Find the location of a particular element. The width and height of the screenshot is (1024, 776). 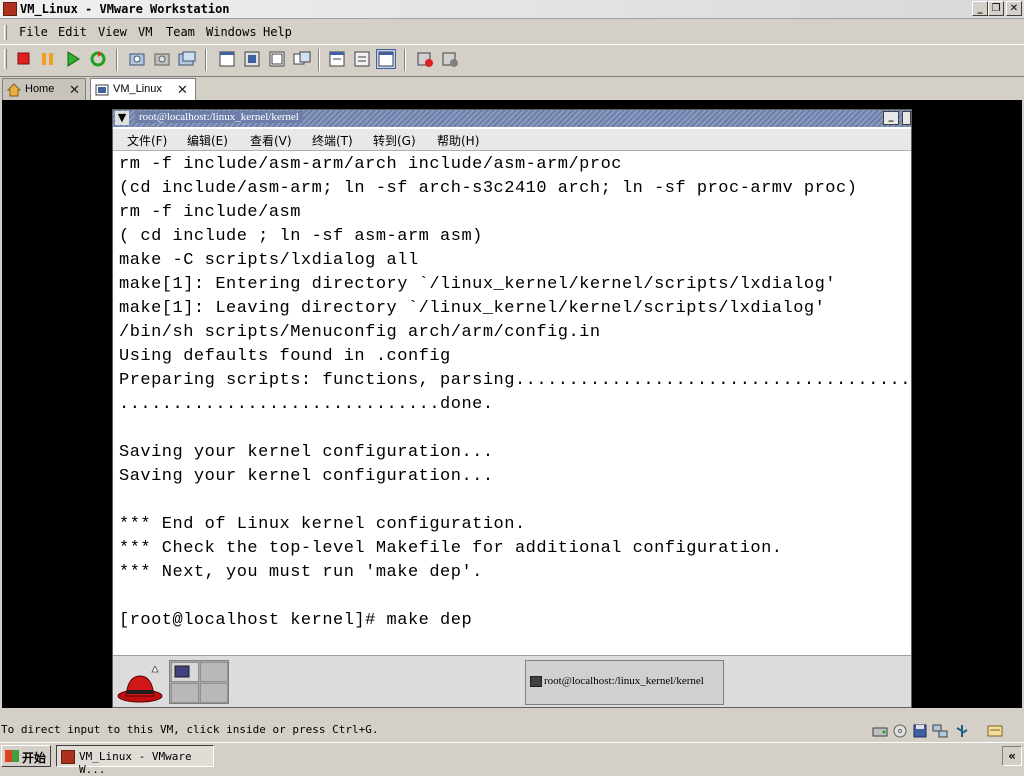

snapshot-manager-icon is located at coordinates (187, 59).